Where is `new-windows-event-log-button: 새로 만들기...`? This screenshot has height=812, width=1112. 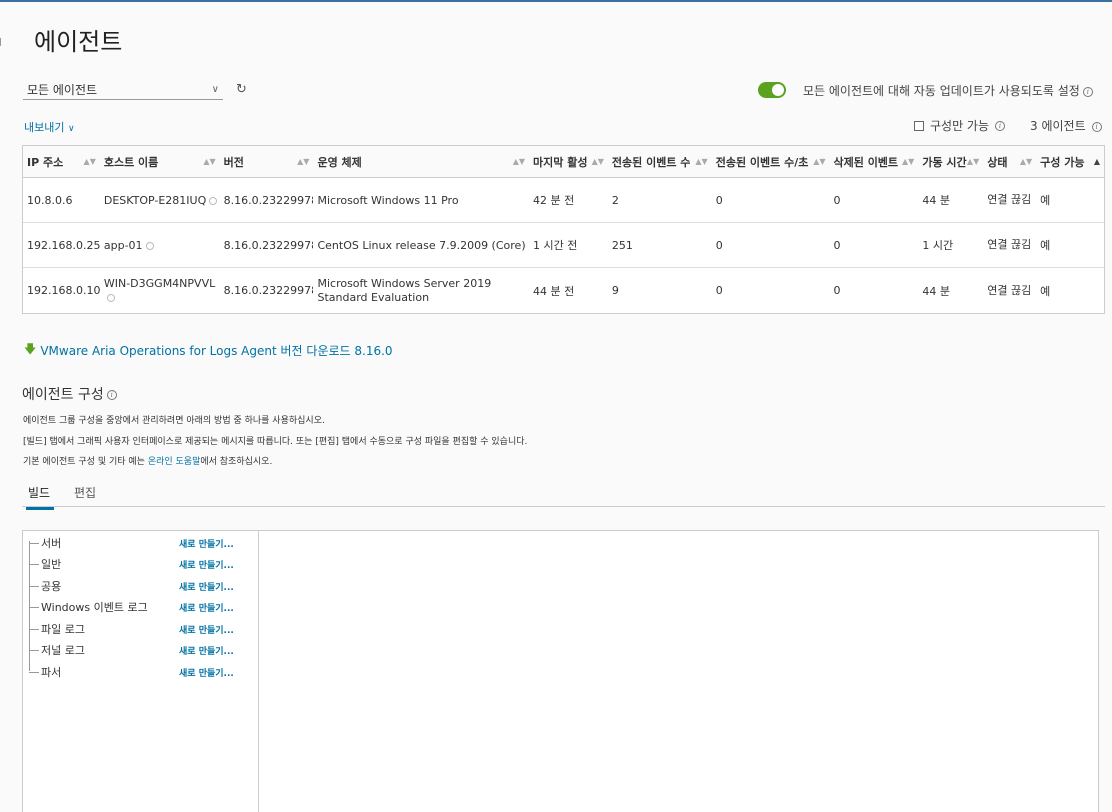 new-windows-event-log-button: 새로 만들기... is located at coordinates (206, 607).